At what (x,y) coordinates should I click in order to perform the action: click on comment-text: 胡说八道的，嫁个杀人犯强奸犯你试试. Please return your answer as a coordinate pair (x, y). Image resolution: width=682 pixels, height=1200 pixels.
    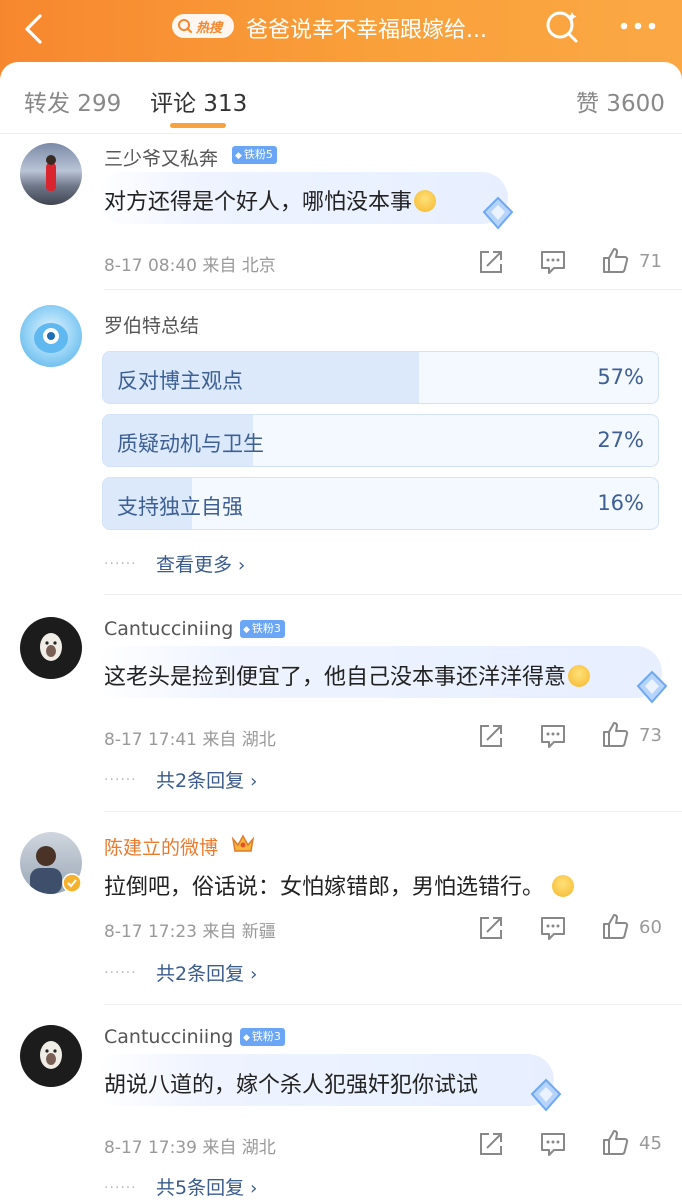
    Looking at the image, I should click on (291, 1085).